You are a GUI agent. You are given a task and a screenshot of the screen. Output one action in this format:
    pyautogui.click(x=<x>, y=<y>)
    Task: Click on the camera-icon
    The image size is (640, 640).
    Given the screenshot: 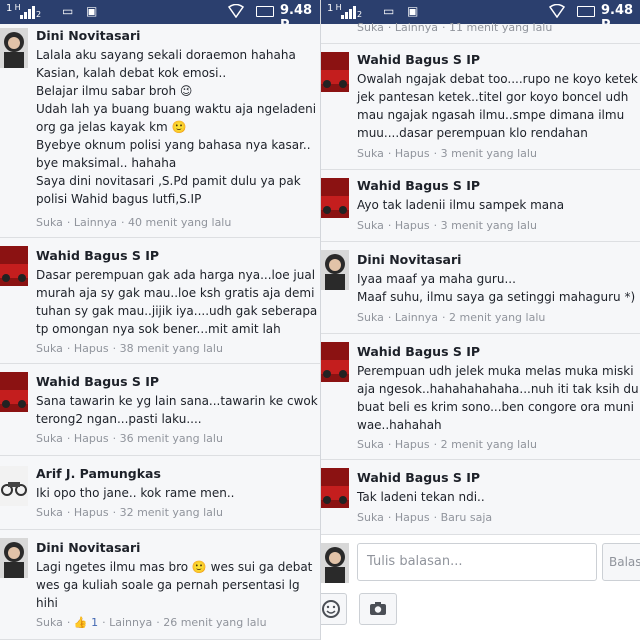 What is the action you would take?
    pyautogui.click(x=378, y=608)
    